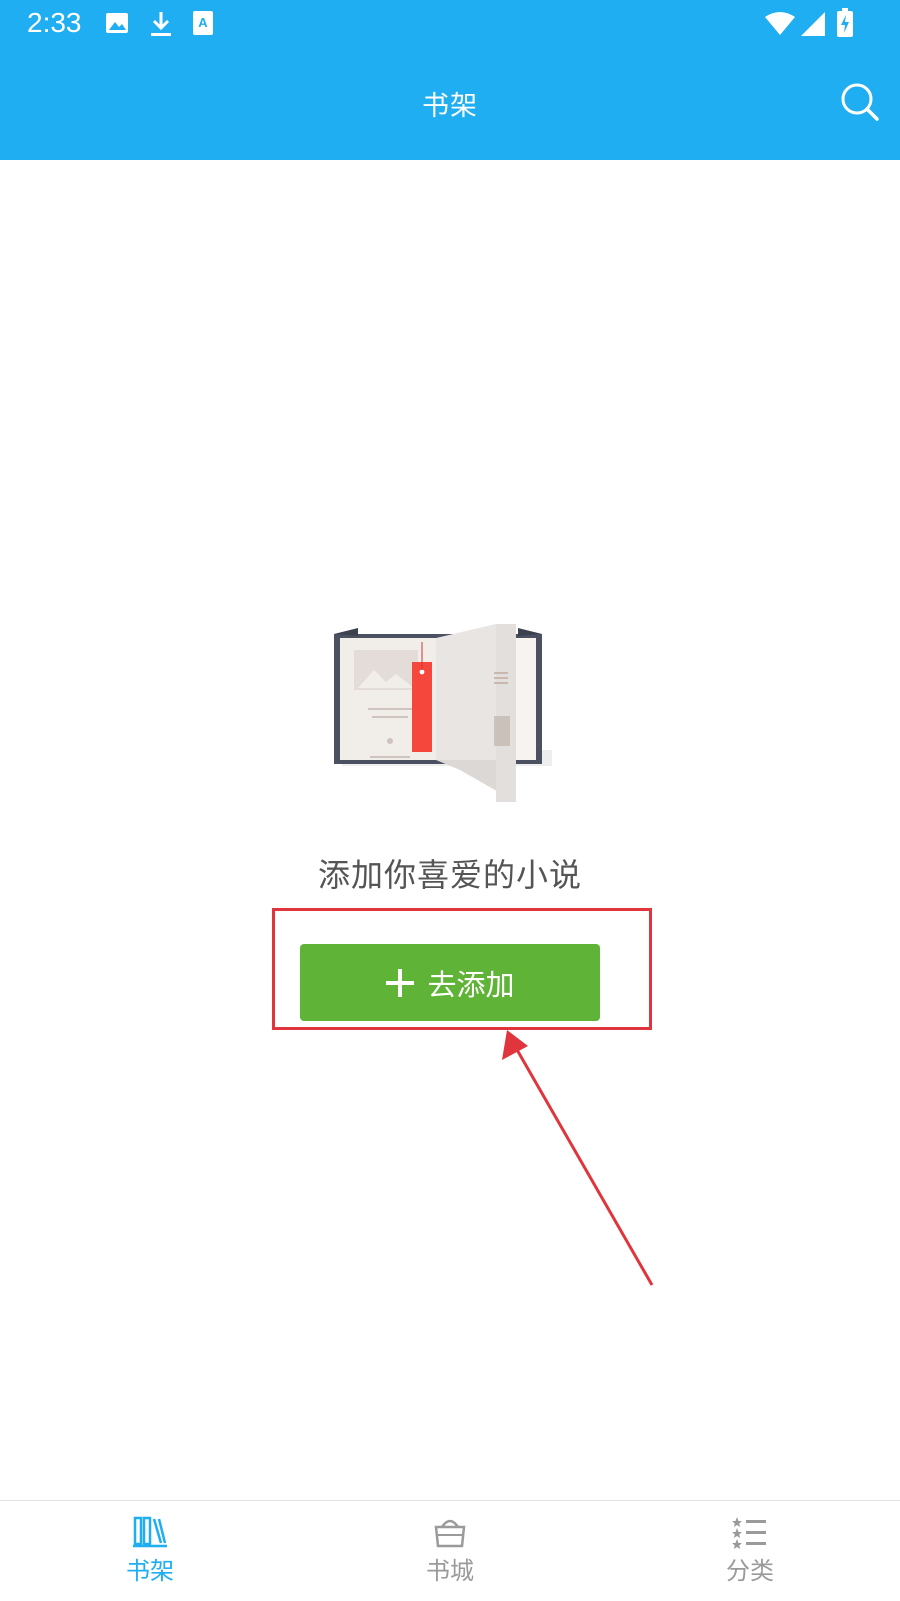 The width and height of the screenshot is (900, 1601). Describe the element at coordinates (150, 1571) in the screenshot. I see `tab-bookshelf-label: 书架` at that location.